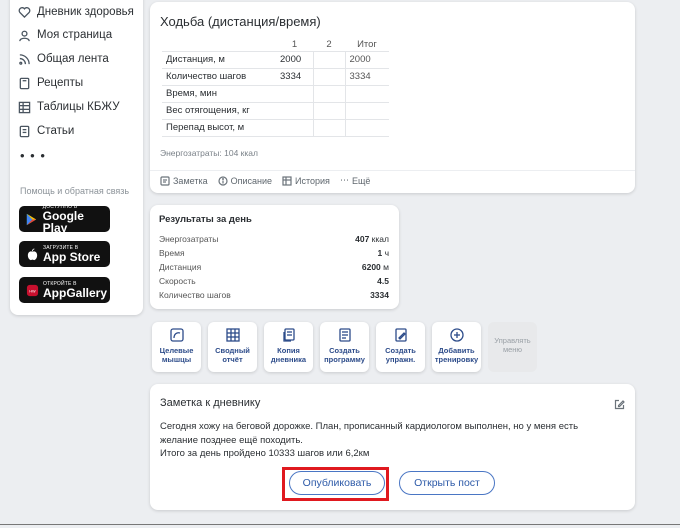 The width and height of the screenshot is (680, 528). I want to click on sidebar-item-my-page: Моя страница, so click(65, 35).